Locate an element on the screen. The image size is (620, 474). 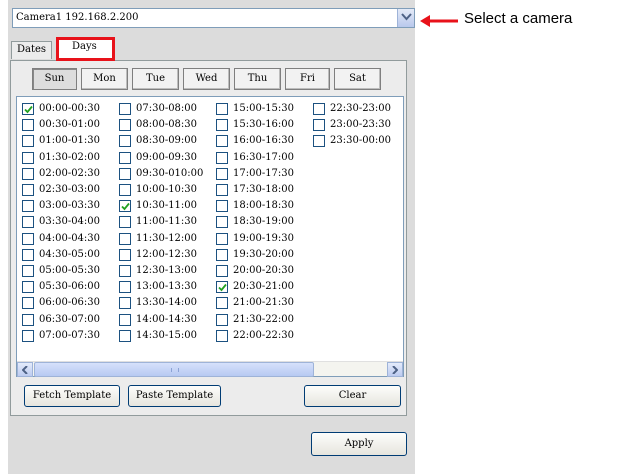
checkmark-icon is located at coordinates (28, 109).